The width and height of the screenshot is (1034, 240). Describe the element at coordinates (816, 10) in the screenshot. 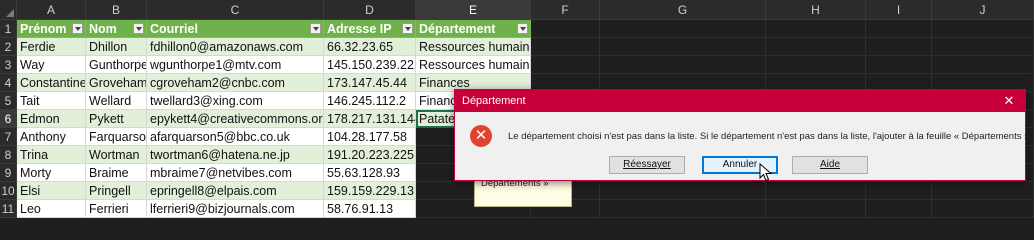

I see `column-header-h: H` at that location.